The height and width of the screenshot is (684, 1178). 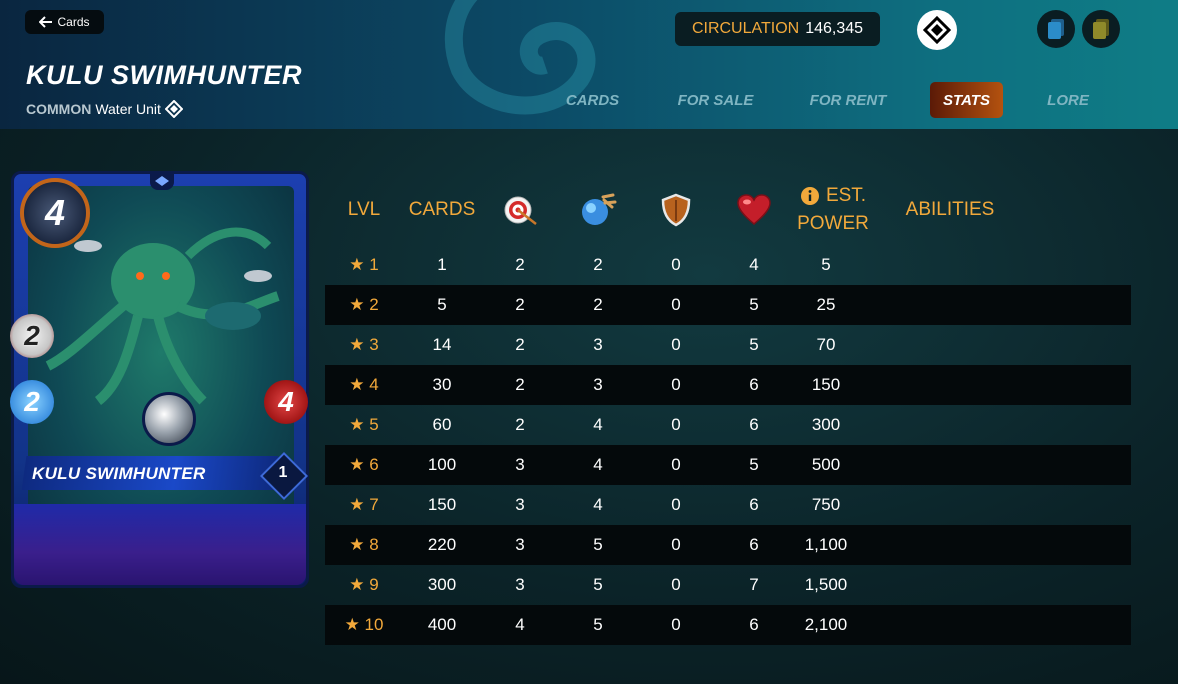 What do you see at coordinates (364, 344) in the screenshot?
I see `cell-lvl: ★ 3` at bounding box center [364, 344].